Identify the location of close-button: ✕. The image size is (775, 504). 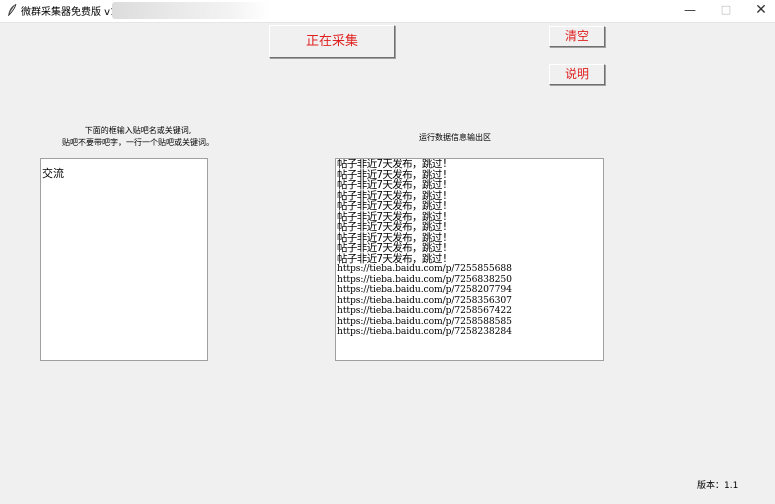
(759, 11).